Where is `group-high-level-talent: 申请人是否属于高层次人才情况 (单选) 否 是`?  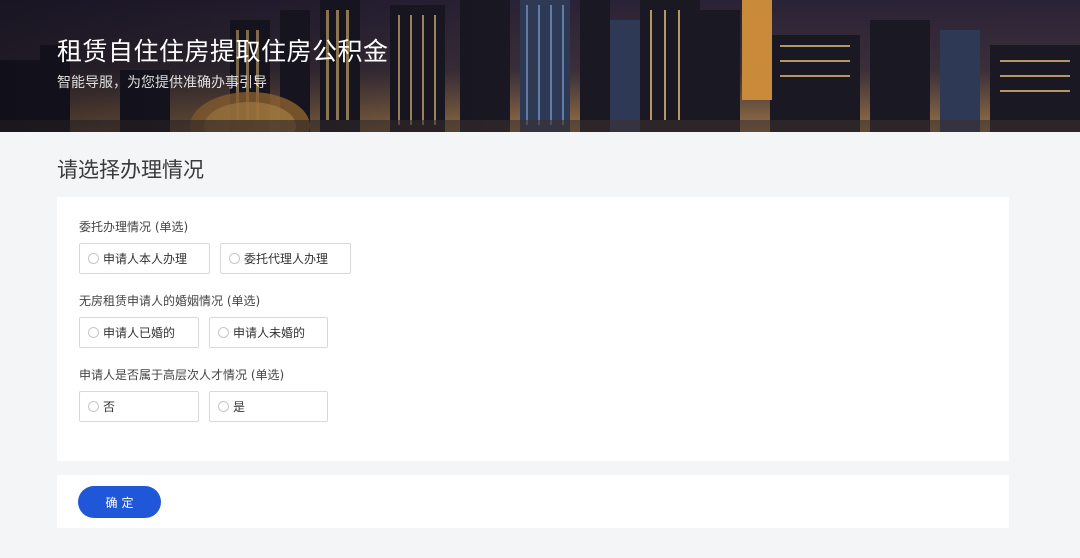
group-high-level-talent: 申请人是否属于高层次人才情况 (单选) 否 是 is located at coordinates (208, 394).